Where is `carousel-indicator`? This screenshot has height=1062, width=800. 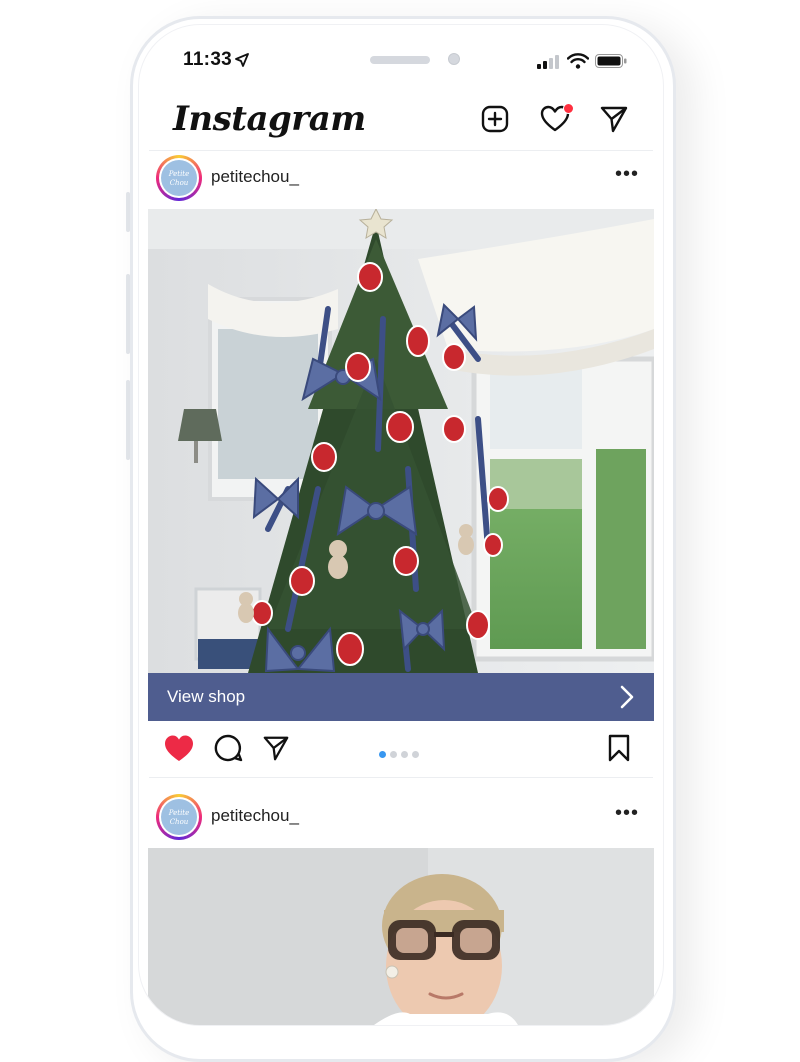
carousel-indicator is located at coordinates (401, 754).